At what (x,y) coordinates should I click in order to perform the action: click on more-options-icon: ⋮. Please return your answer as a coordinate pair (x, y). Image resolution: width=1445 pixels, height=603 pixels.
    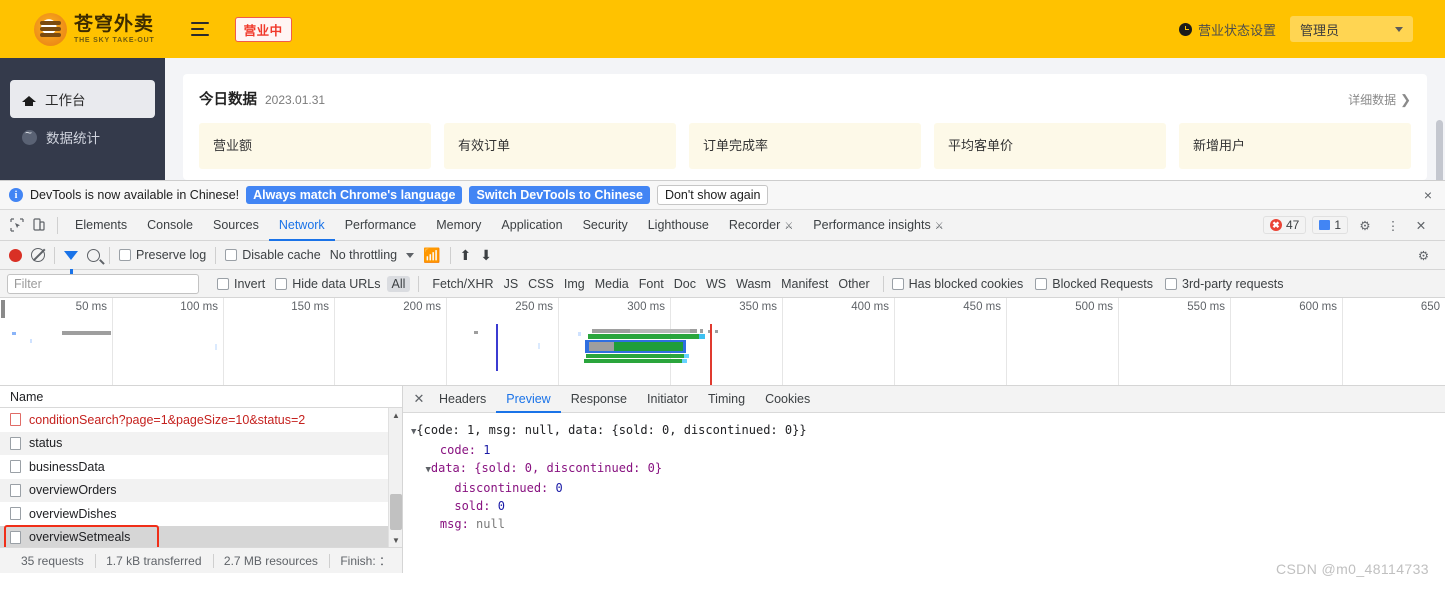
    Looking at the image, I should click on (1393, 225).